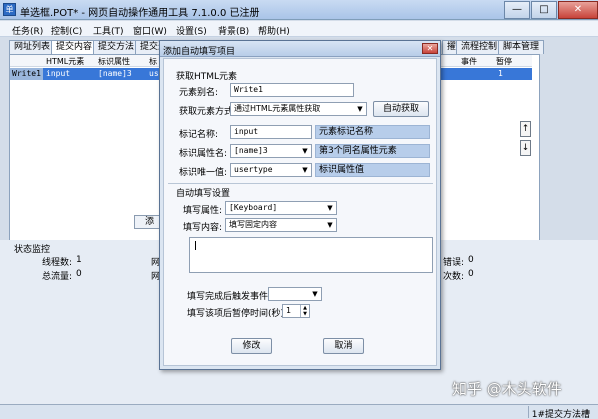  What do you see at coordinates (454, 277) in the screenshot?
I see `count-label: 次数:` at bounding box center [454, 277].